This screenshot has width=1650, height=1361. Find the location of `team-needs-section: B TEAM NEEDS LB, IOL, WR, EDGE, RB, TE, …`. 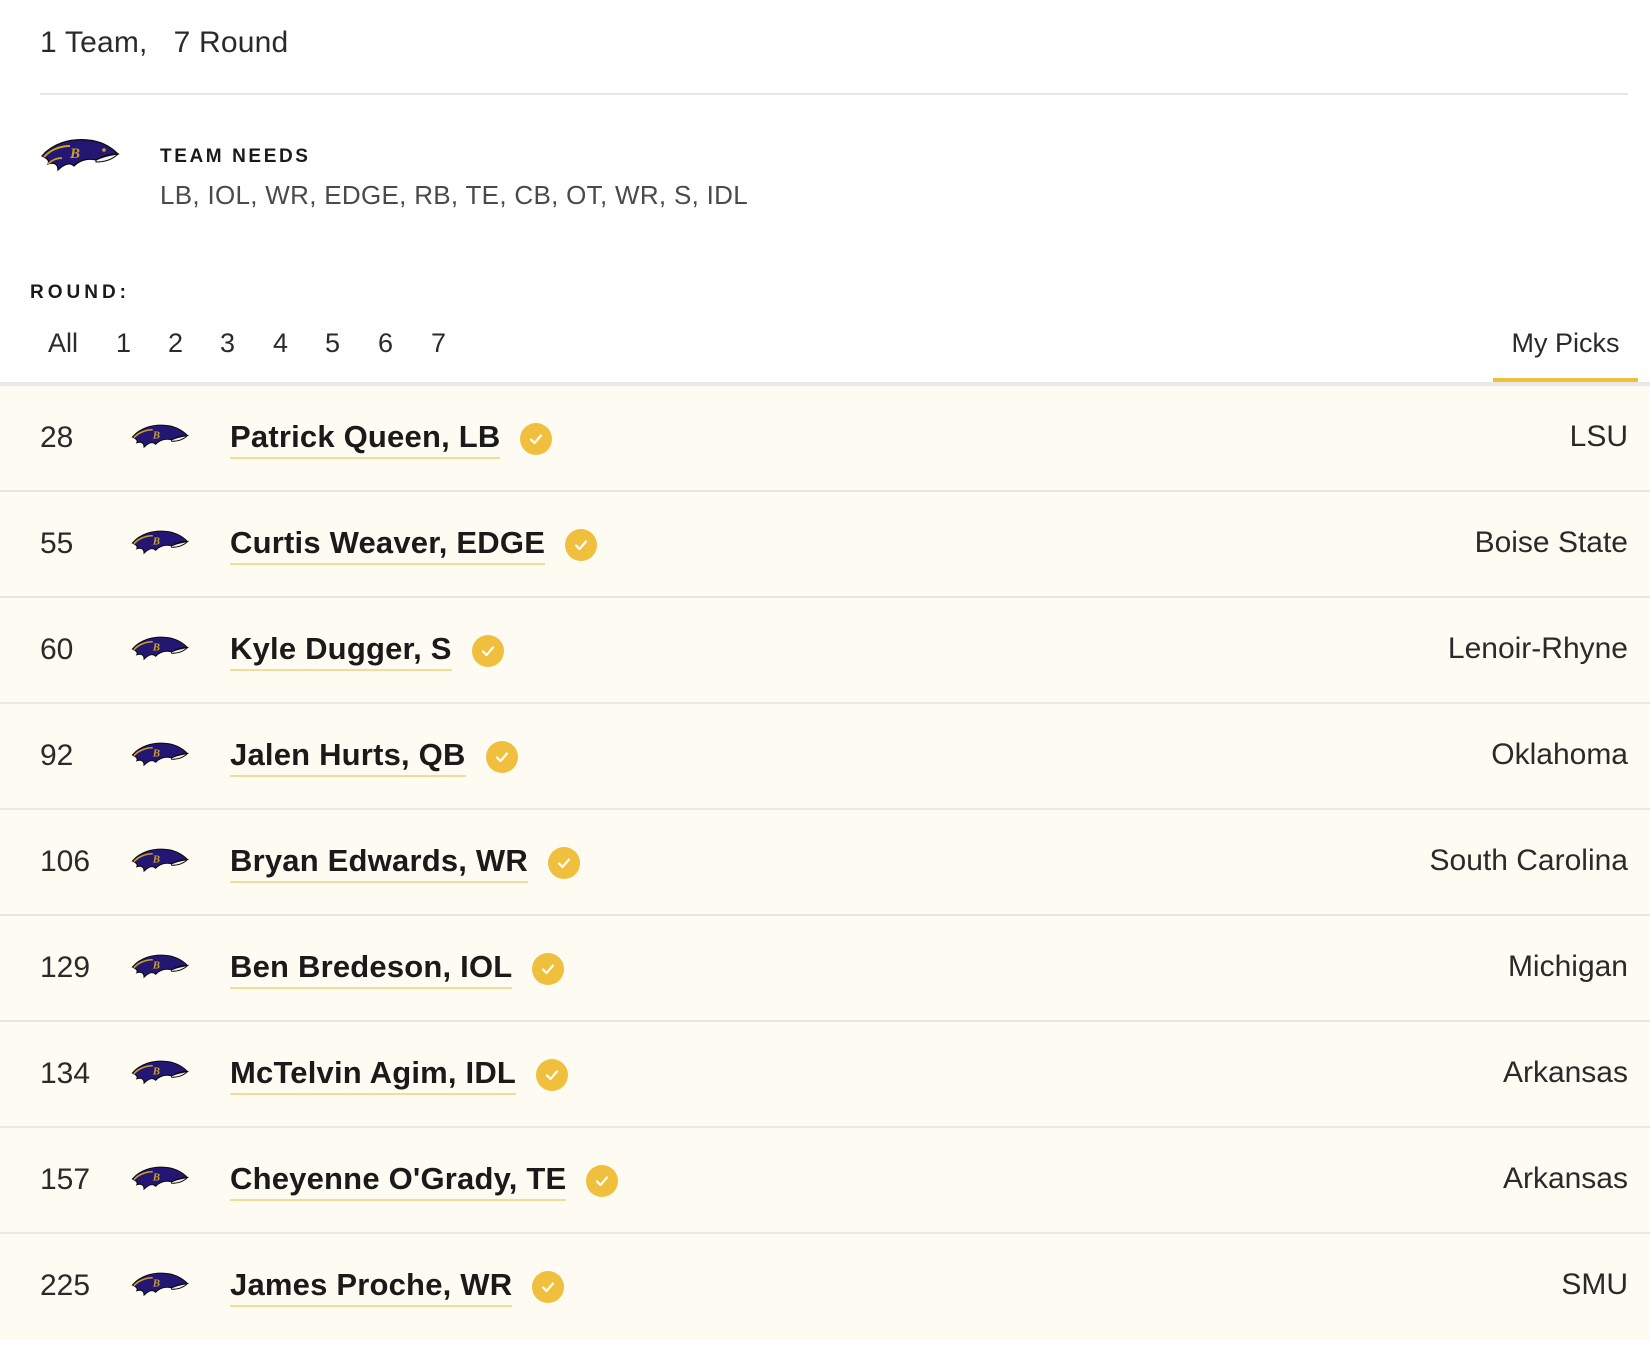

team-needs-section: B TEAM NEEDS LB, IOL, WR, EDGE, RB, TE, … is located at coordinates (640, 173).